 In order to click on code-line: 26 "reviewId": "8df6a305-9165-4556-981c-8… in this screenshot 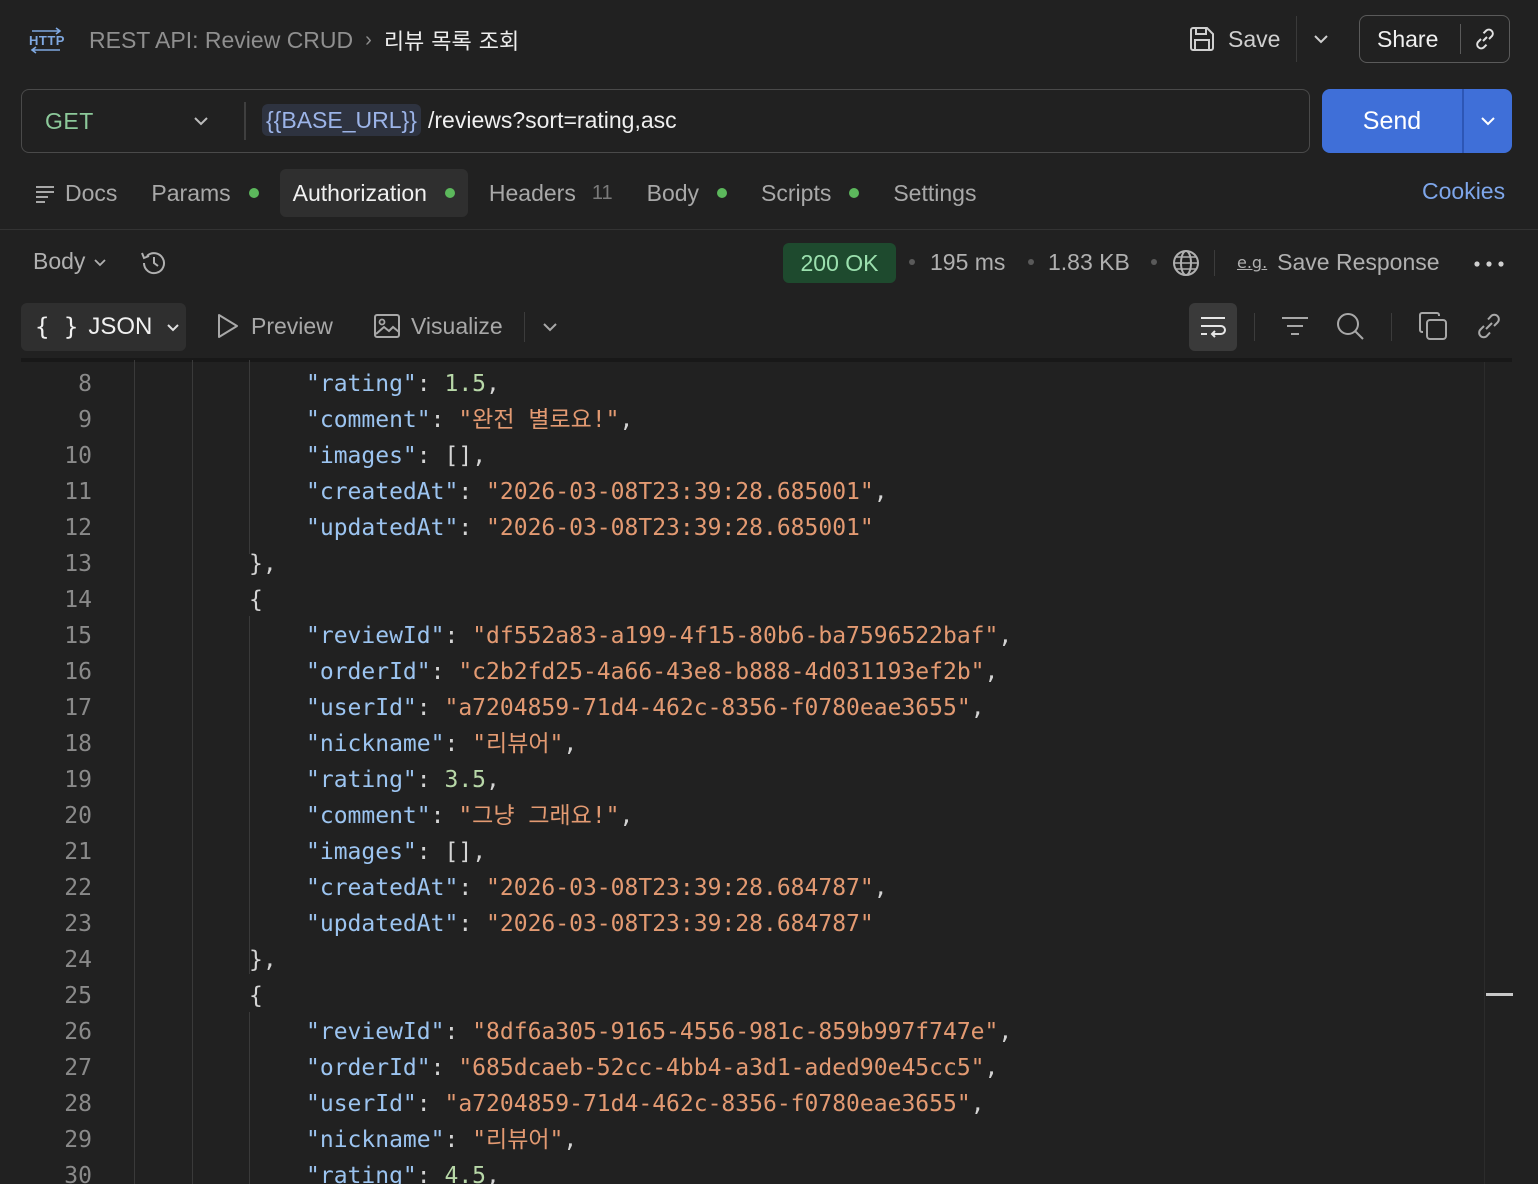, I will do `click(740, 1032)`.